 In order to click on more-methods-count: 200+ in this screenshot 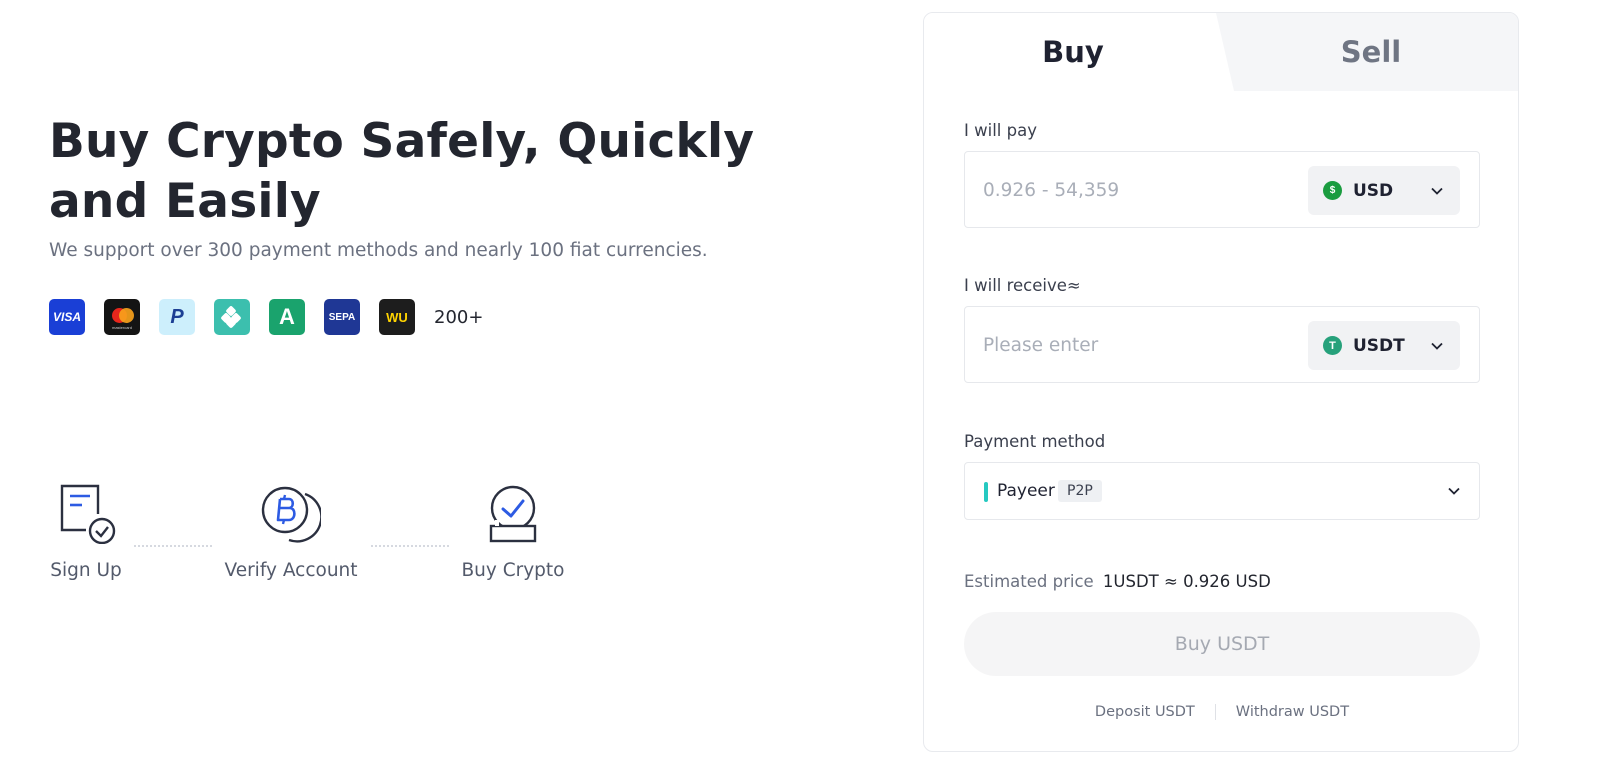, I will do `click(459, 317)`.